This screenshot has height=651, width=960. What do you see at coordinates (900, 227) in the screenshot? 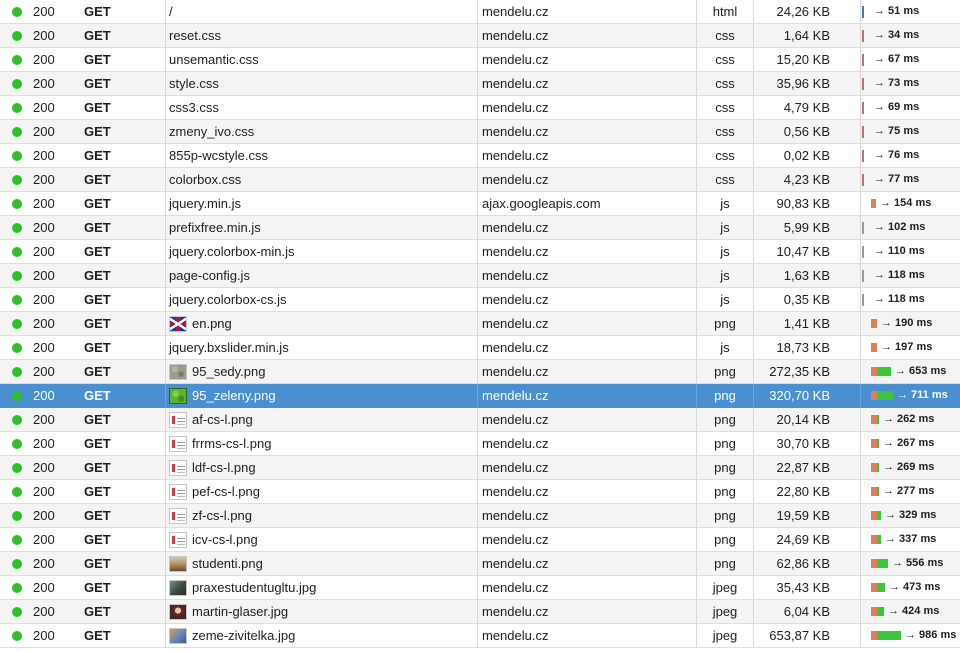
I see `timing-label: → 102 ms` at bounding box center [900, 227].